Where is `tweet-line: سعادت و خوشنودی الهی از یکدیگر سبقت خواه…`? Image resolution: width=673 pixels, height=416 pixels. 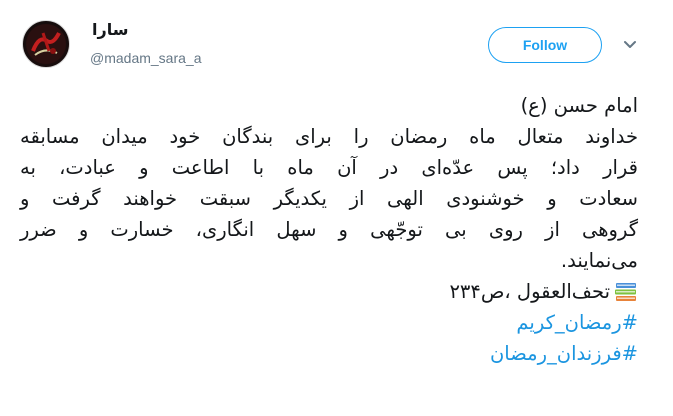
tweet-line: سعادت و خوشنودی الهی از یکدیگر سبقت خواه… is located at coordinates (329, 198).